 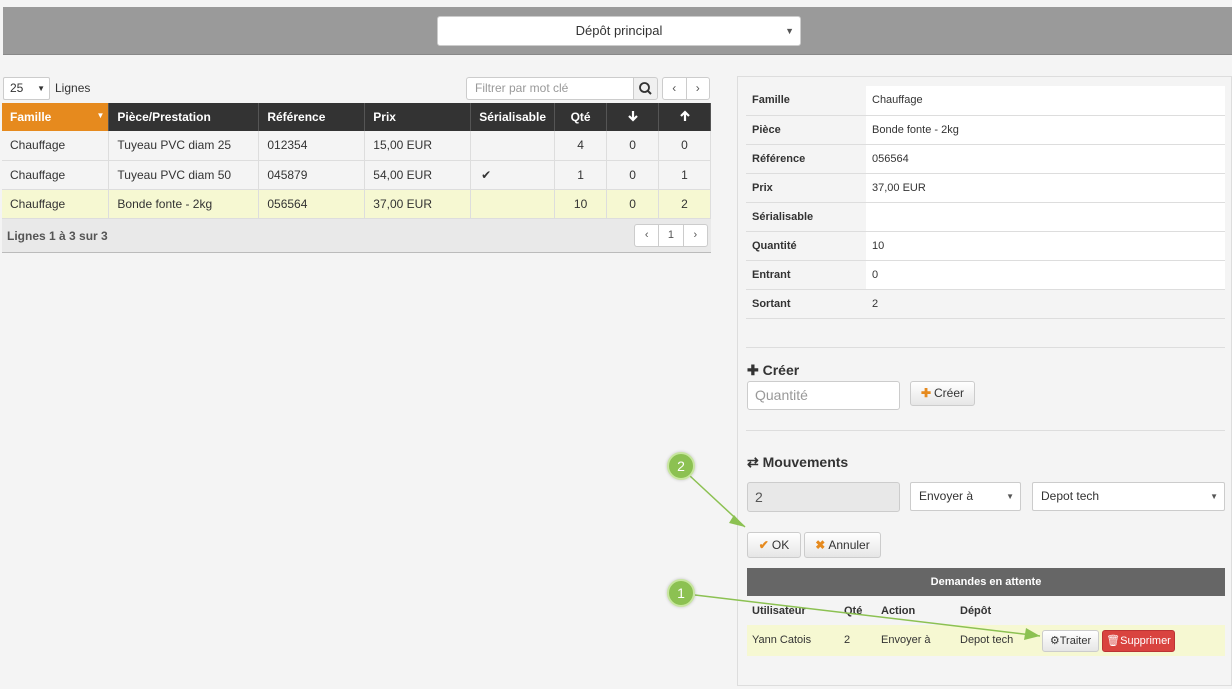 What do you see at coordinates (898, 611) in the screenshot?
I see `pending-col-action: Action` at bounding box center [898, 611].